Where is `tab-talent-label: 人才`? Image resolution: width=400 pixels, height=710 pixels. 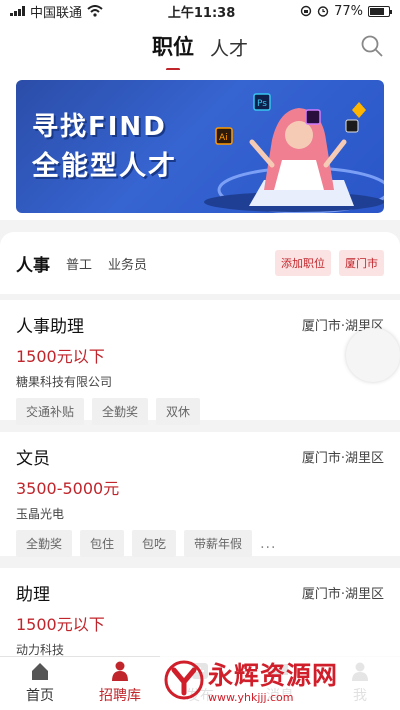
tab-talent-label: 人才 is located at coordinates (228, 49).